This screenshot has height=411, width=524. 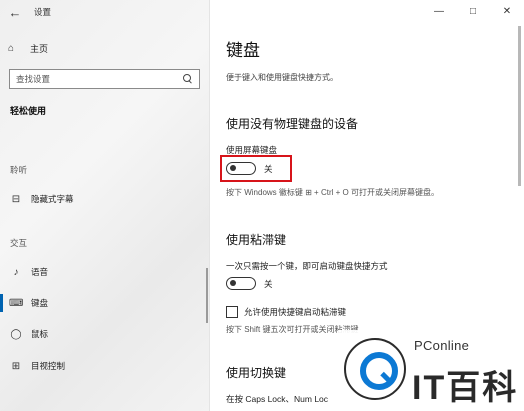 What do you see at coordinates (241, 283) in the screenshot?
I see `sticky-keys-toggle` at bounding box center [241, 283].